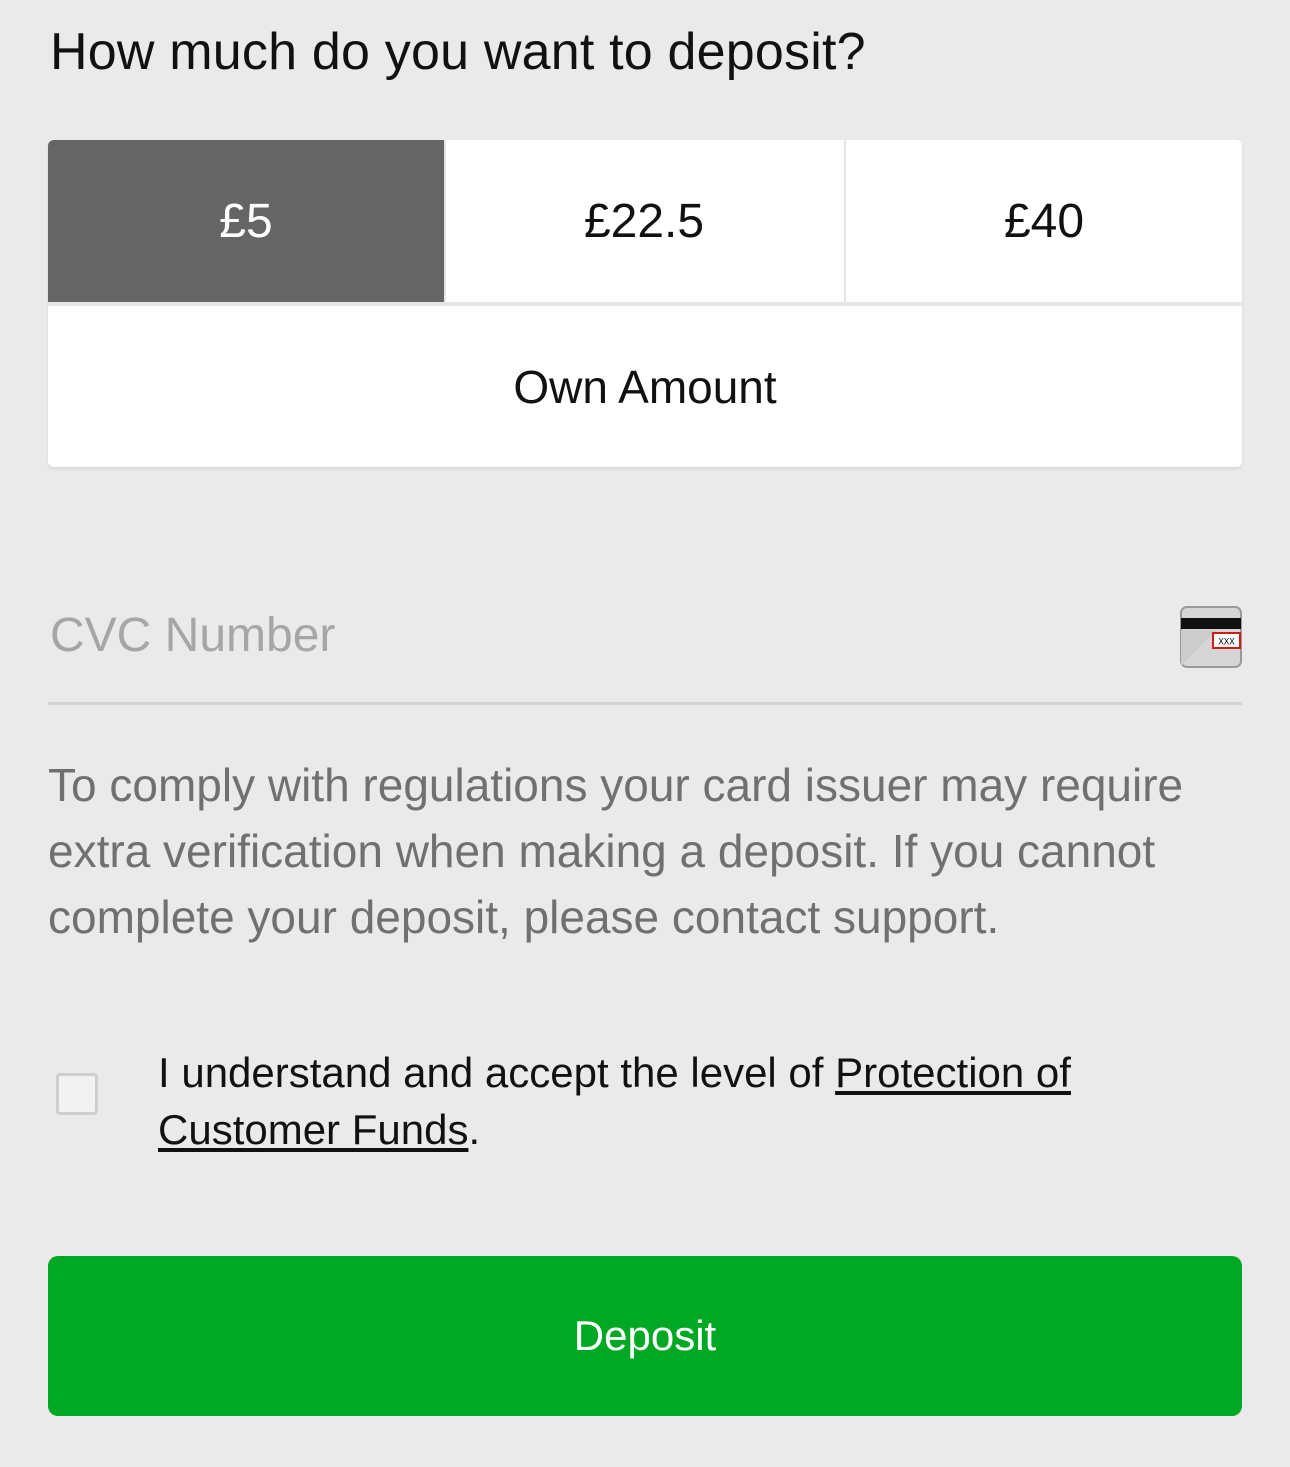 The height and width of the screenshot is (1467, 1290). Describe the element at coordinates (644, 221) in the screenshot. I see `amount-option-22-5: £22.5` at that location.